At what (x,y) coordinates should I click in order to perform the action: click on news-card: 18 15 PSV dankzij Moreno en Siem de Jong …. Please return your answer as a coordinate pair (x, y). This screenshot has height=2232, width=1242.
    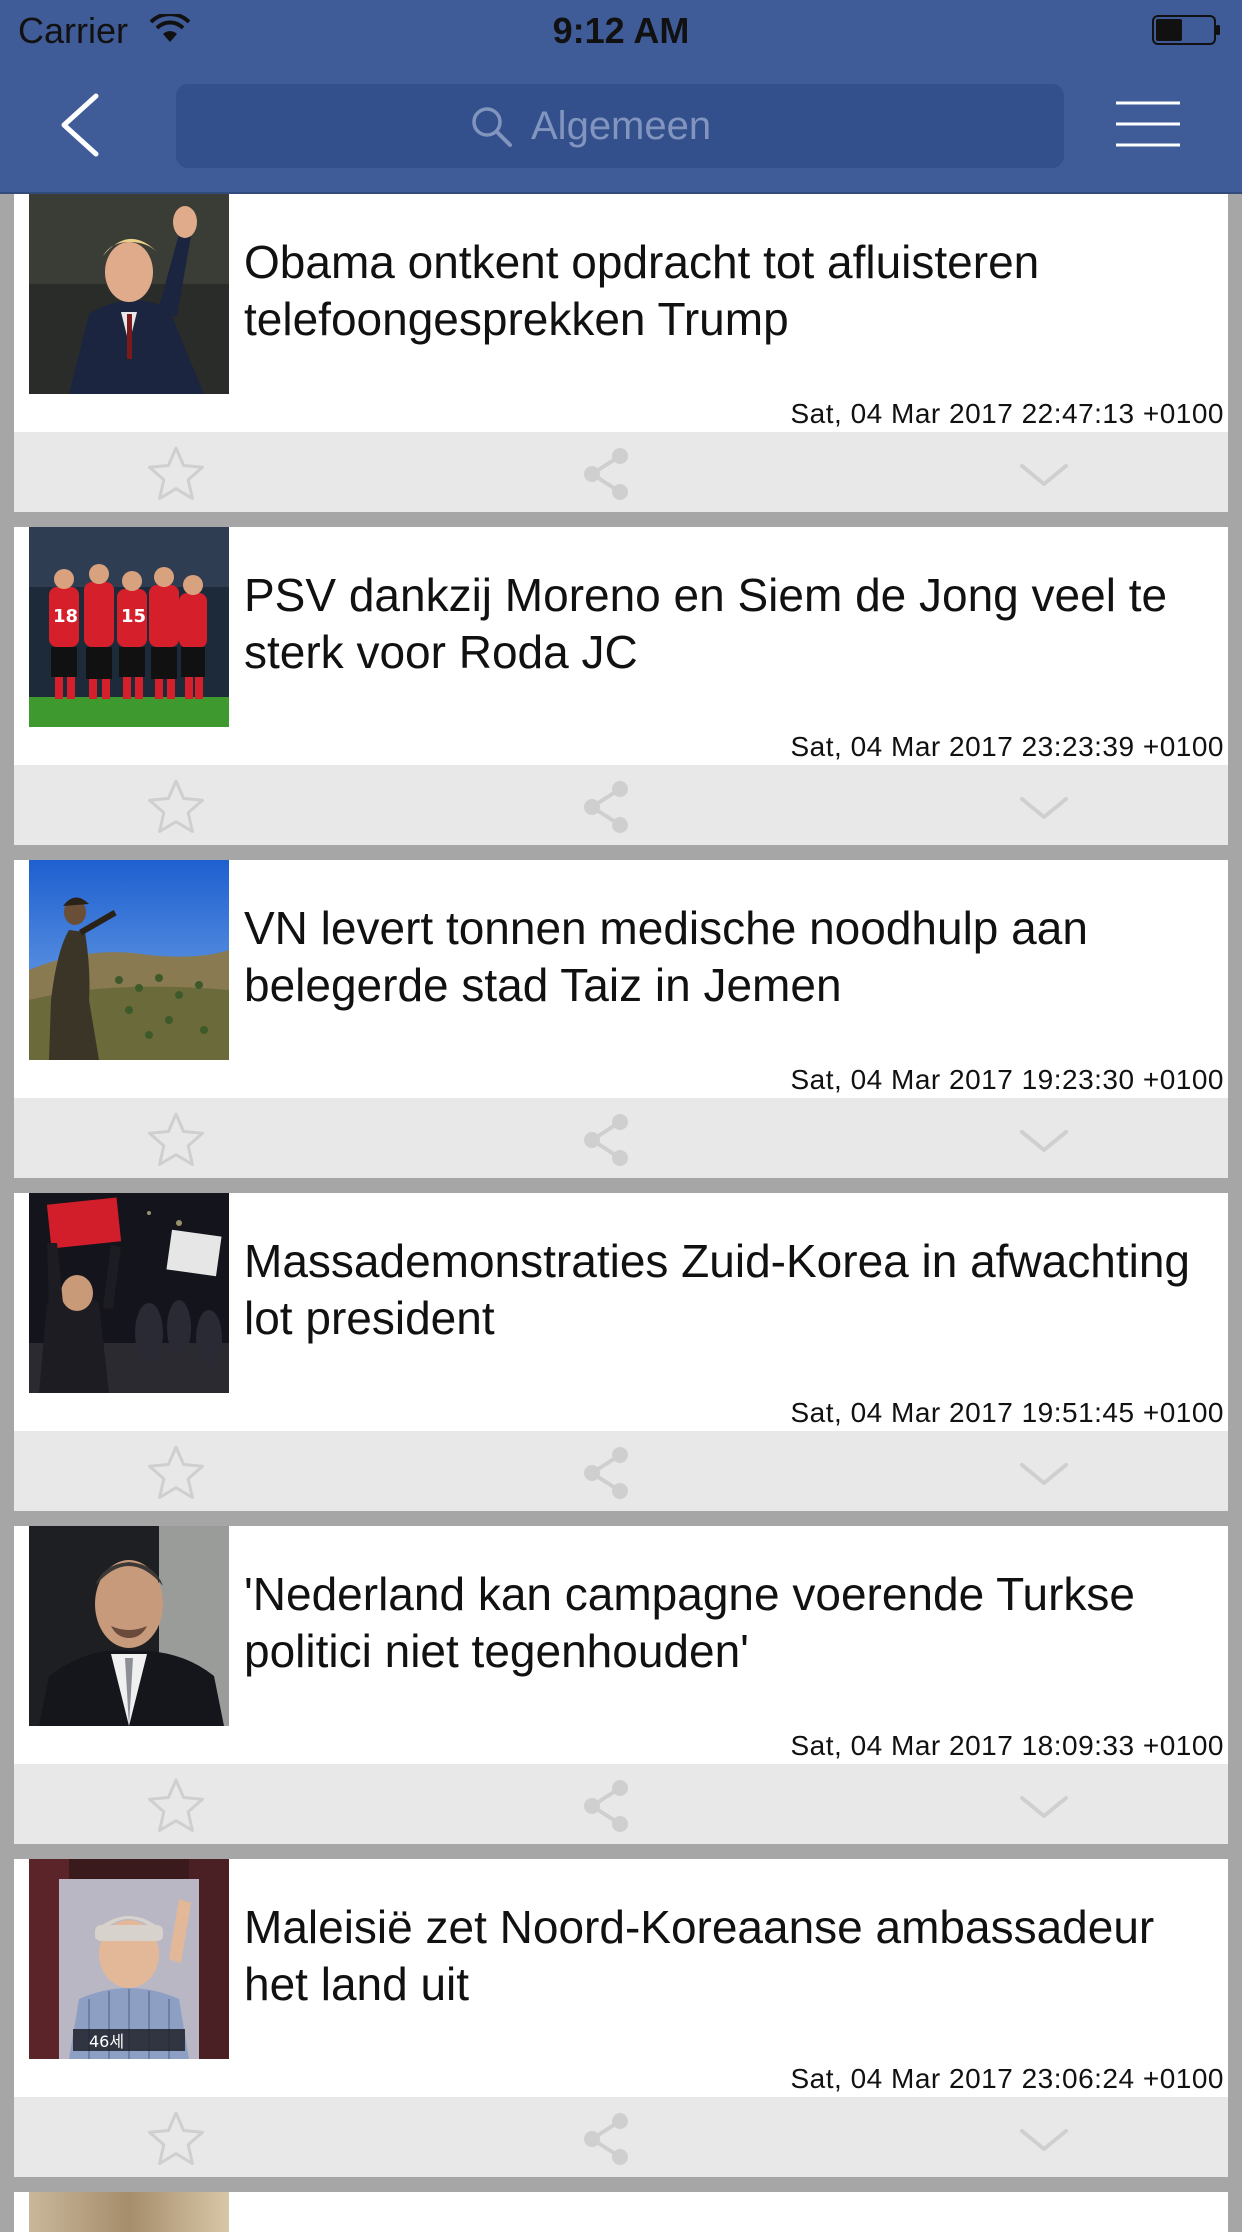
    Looking at the image, I should click on (621, 686).